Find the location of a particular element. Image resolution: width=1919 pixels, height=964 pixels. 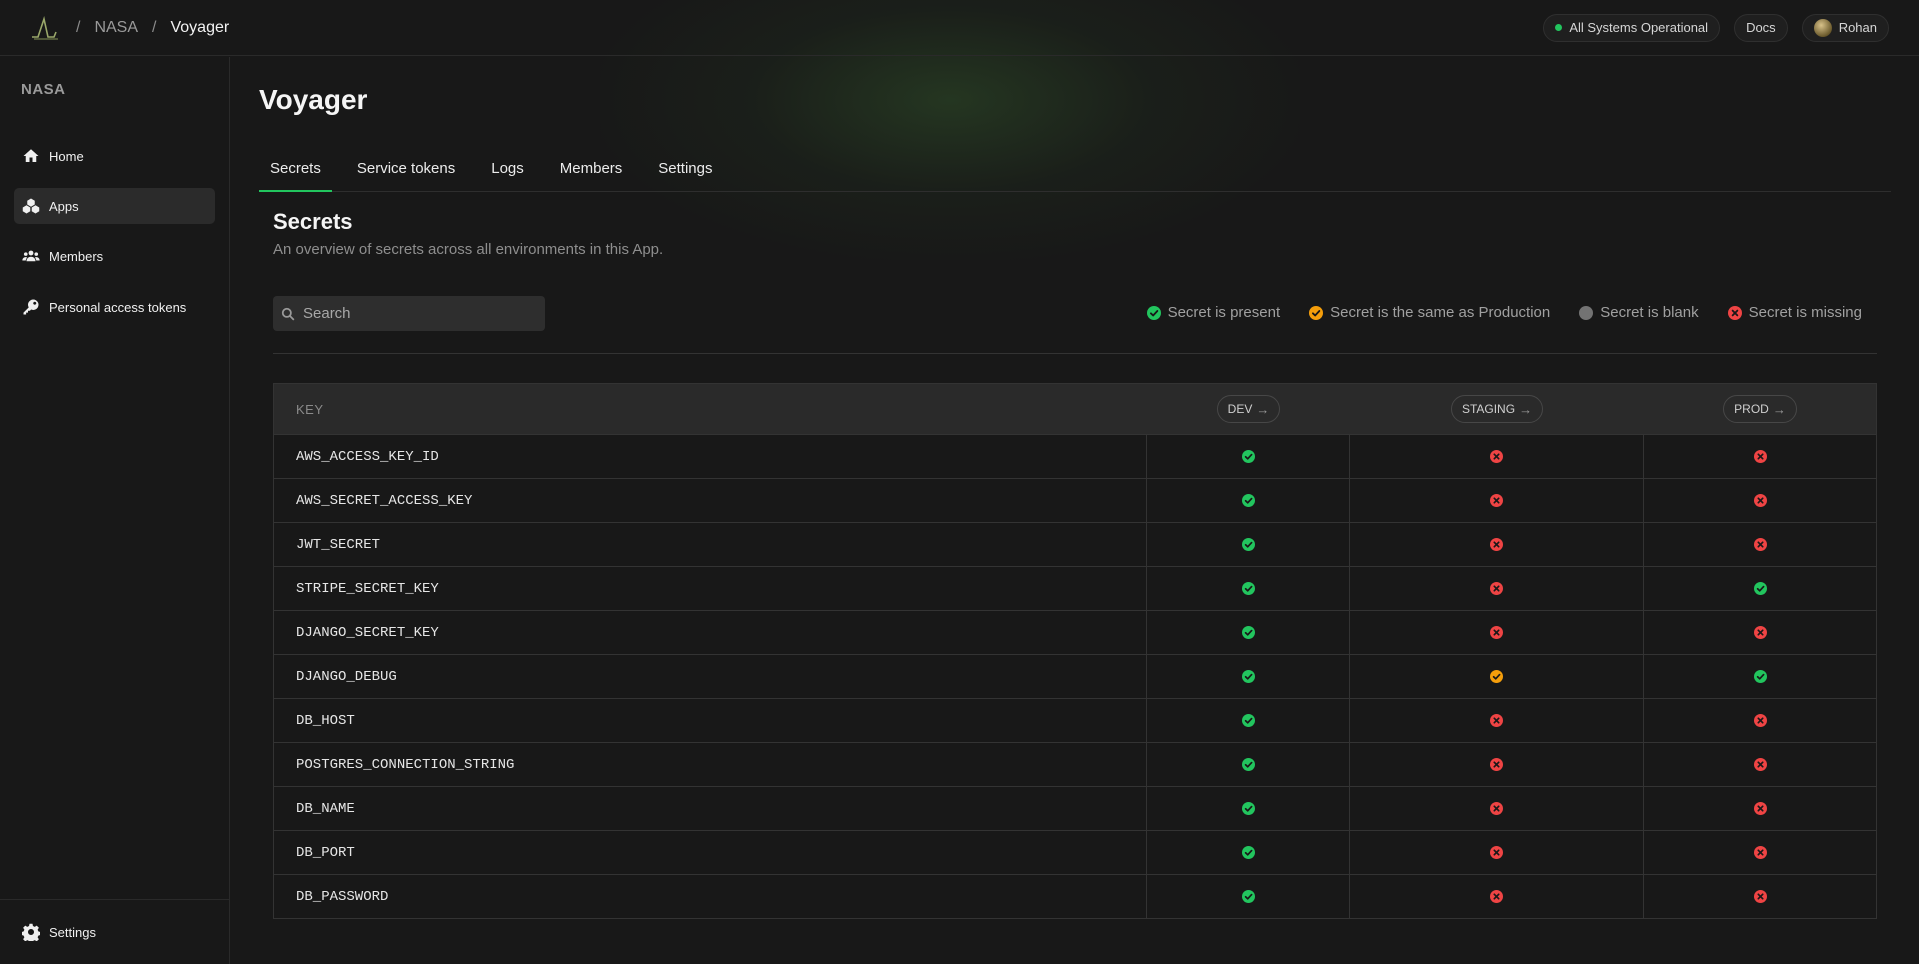

table-row: DB_PASSWORD is located at coordinates (1075, 896).